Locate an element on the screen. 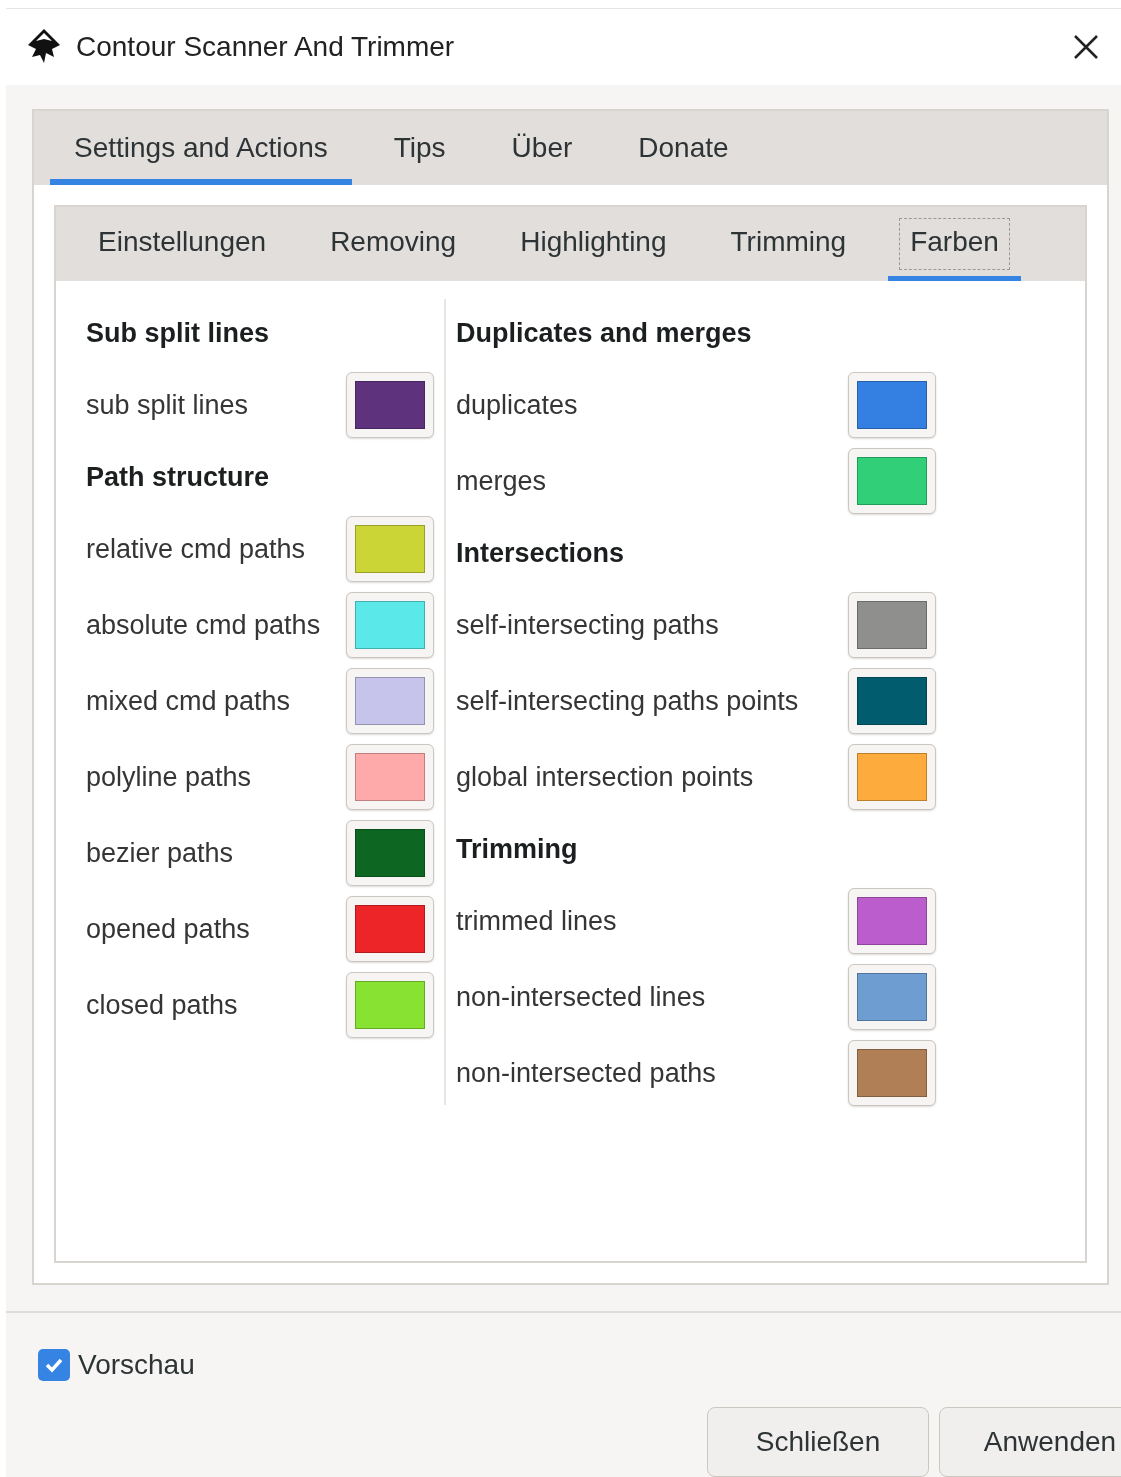  color-label: bezier paths is located at coordinates (160, 853).